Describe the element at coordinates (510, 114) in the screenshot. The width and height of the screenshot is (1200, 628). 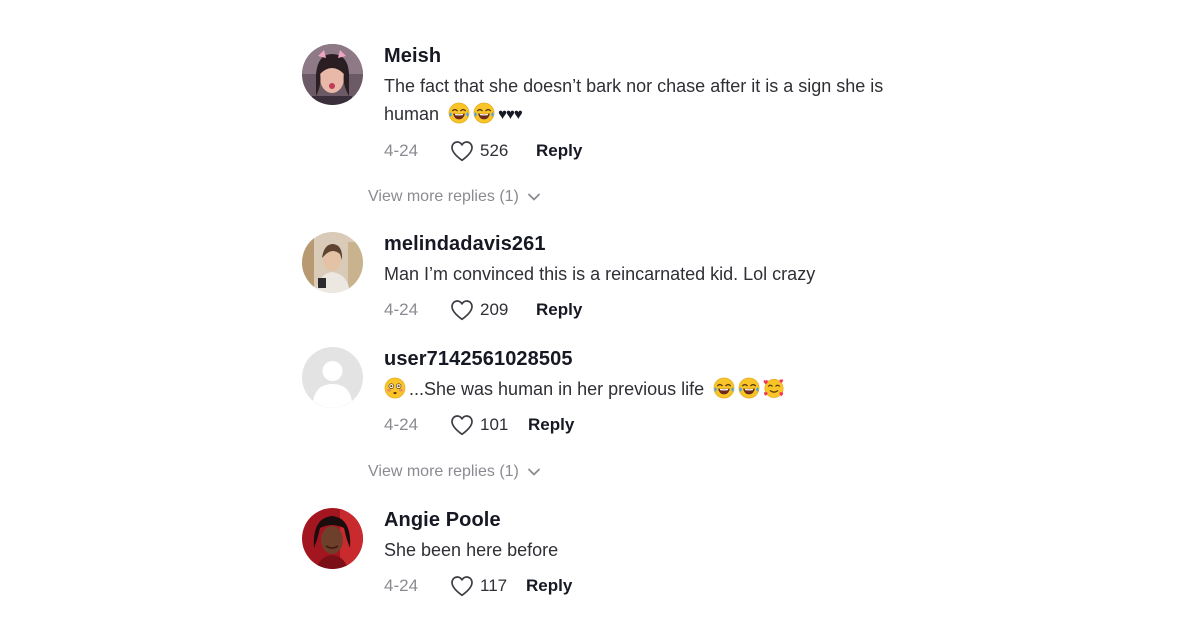
I see `hearts-text: ♥♥♥` at that location.